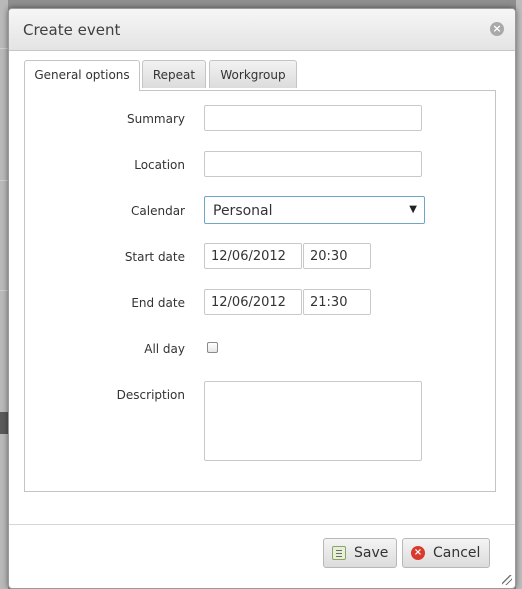 The width and height of the screenshot is (522, 589). What do you see at coordinates (72, 30) in the screenshot?
I see `dialog-title: Create event` at bounding box center [72, 30].